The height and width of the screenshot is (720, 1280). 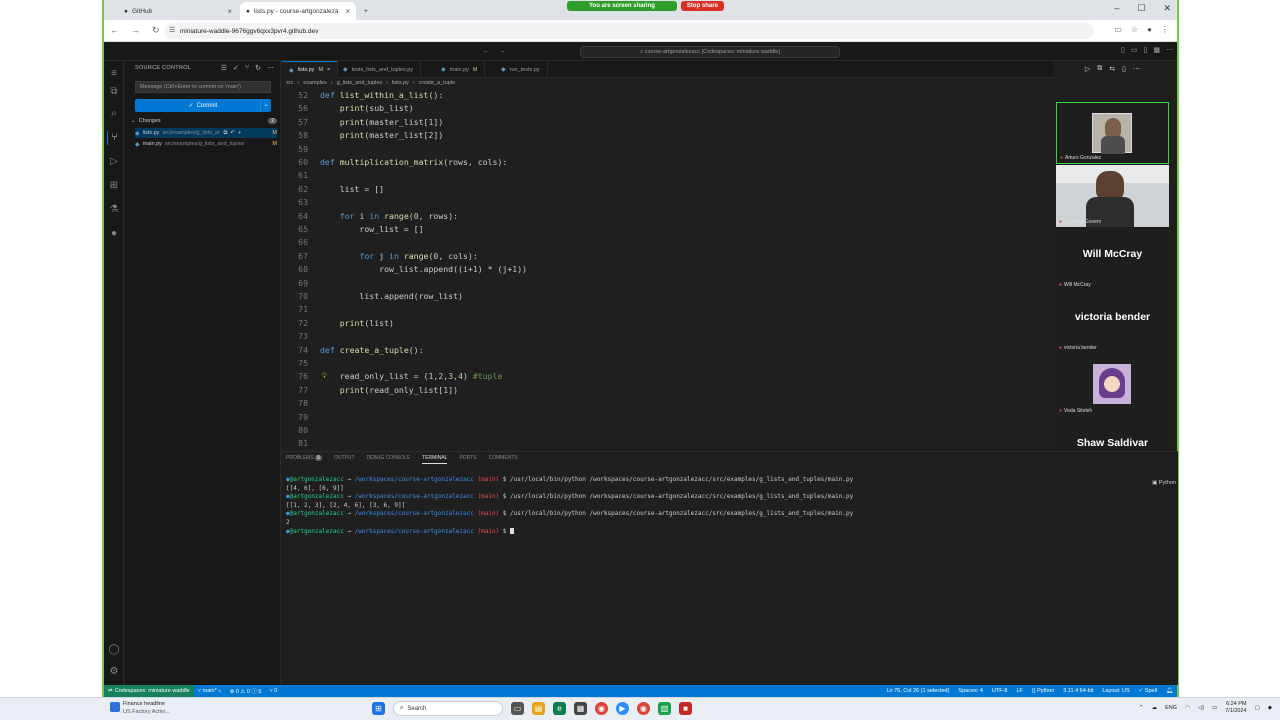 I want to click on language-status: {} Python, so click(x=1043, y=691).